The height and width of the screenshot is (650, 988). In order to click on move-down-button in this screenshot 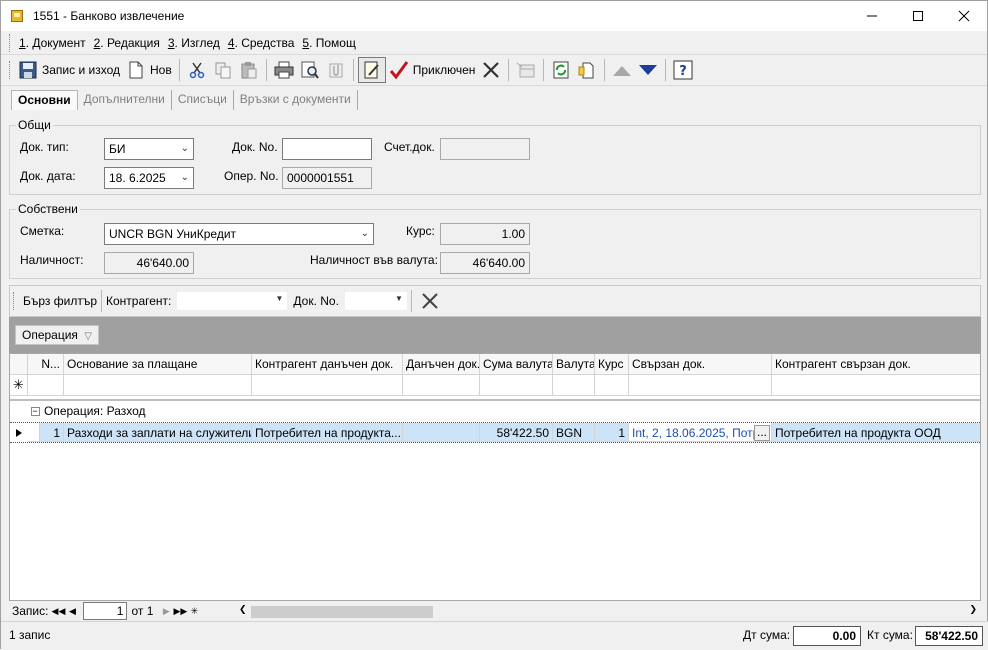, I will do `click(648, 70)`.